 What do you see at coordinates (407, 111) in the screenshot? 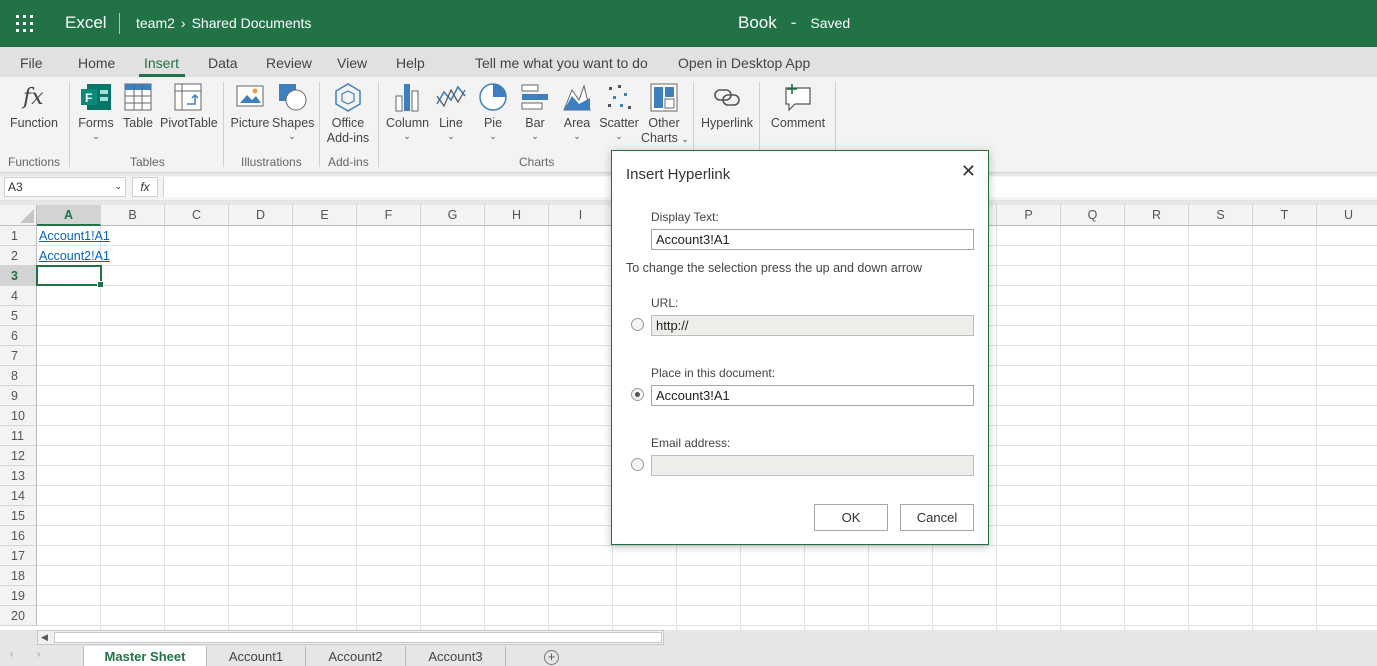
I see `column-chart-button: Column ⌄` at bounding box center [407, 111].